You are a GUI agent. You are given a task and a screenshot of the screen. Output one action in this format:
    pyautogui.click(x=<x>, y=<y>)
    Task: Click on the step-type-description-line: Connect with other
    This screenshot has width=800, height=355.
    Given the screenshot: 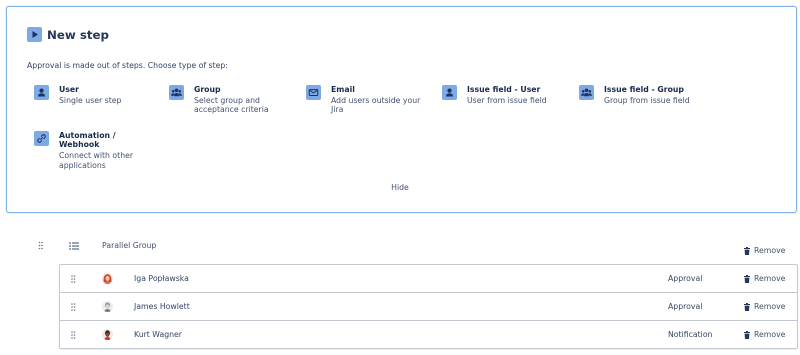 What is the action you would take?
    pyautogui.click(x=96, y=156)
    